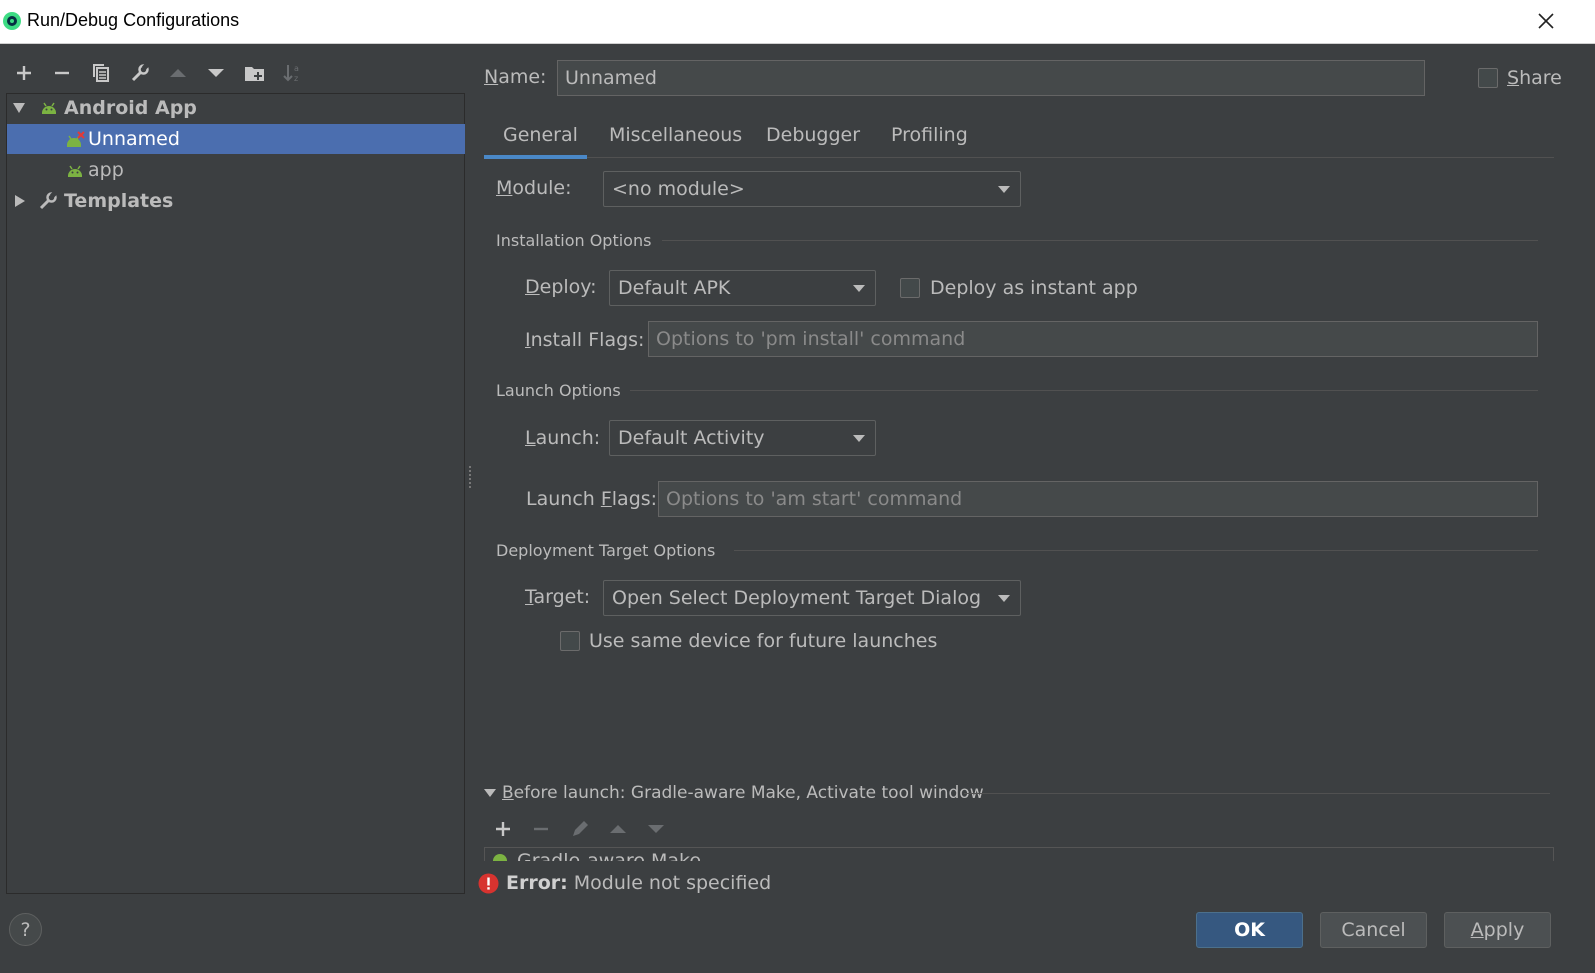  I want to click on tab-debugger: Debugger, so click(813, 135).